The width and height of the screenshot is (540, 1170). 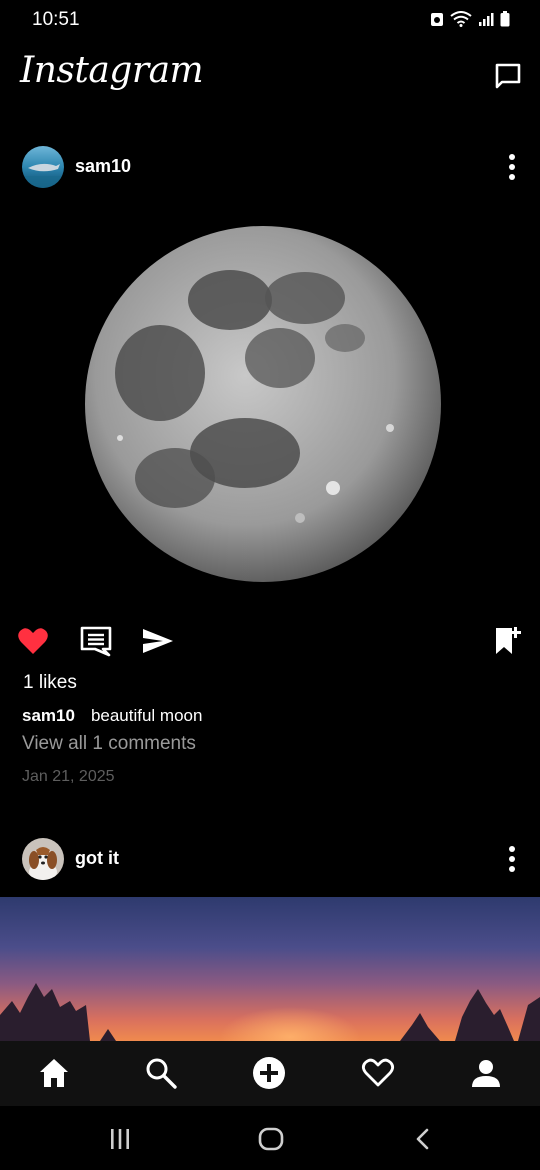 I want to click on post-header: sam10, so click(x=270, y=168).